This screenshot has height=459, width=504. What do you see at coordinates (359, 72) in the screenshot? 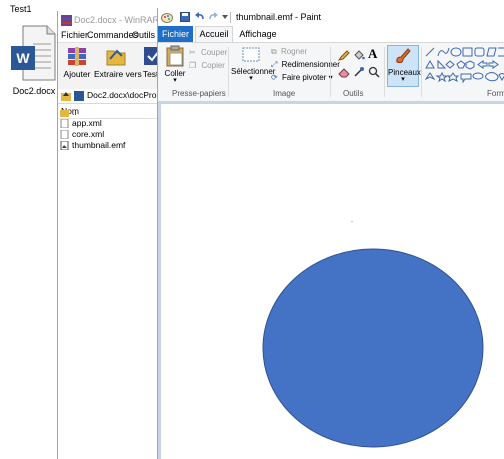
I see `color-picker-icon` at bounding box center [359, 72].